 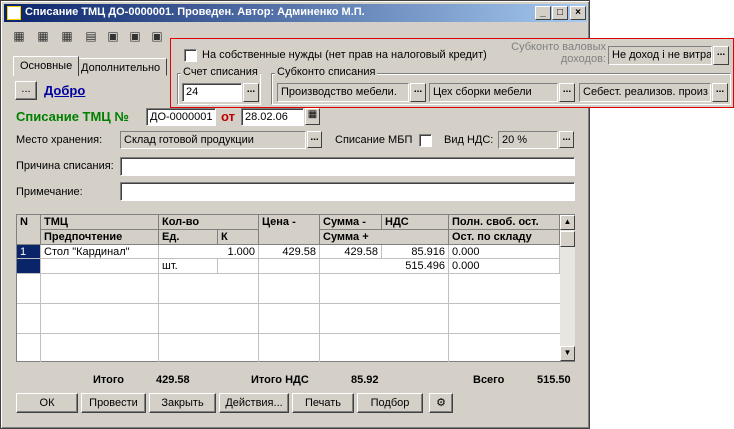 I want to click on cell-vat: 85.916, so click(x=415, y=252).